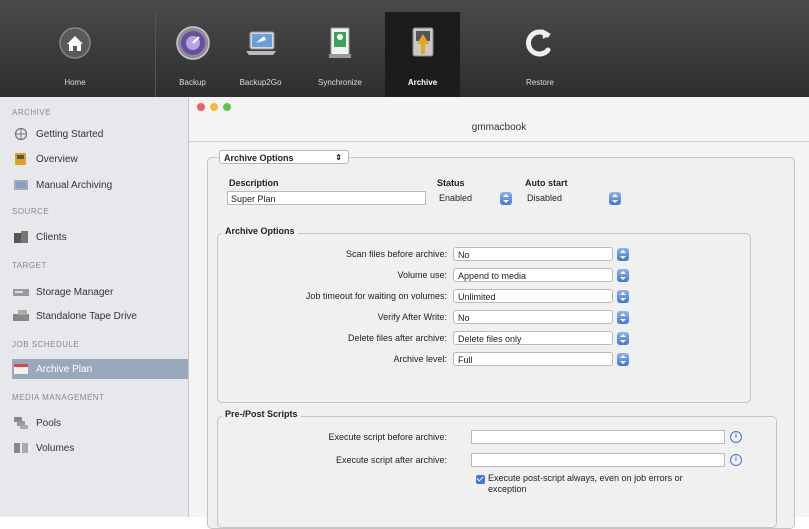 This screenshot has width=809, height=529. Describe the element at coordinates (64, 369) in the screenshot. I see `sidebar-item-label: Archive Plan` at that location.